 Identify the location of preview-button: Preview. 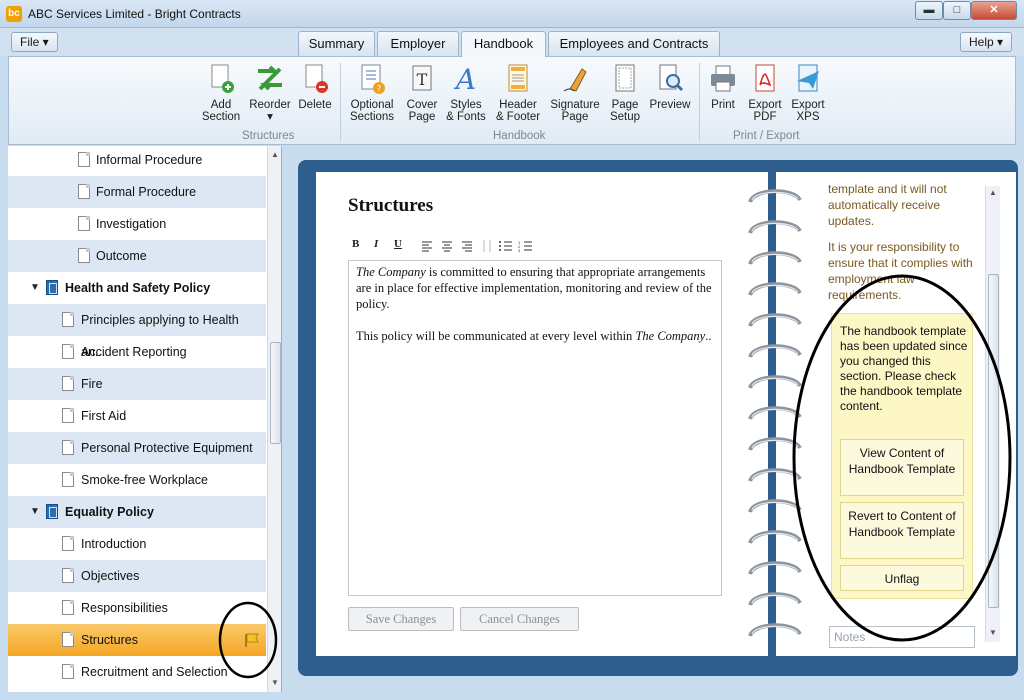
(670, 87).